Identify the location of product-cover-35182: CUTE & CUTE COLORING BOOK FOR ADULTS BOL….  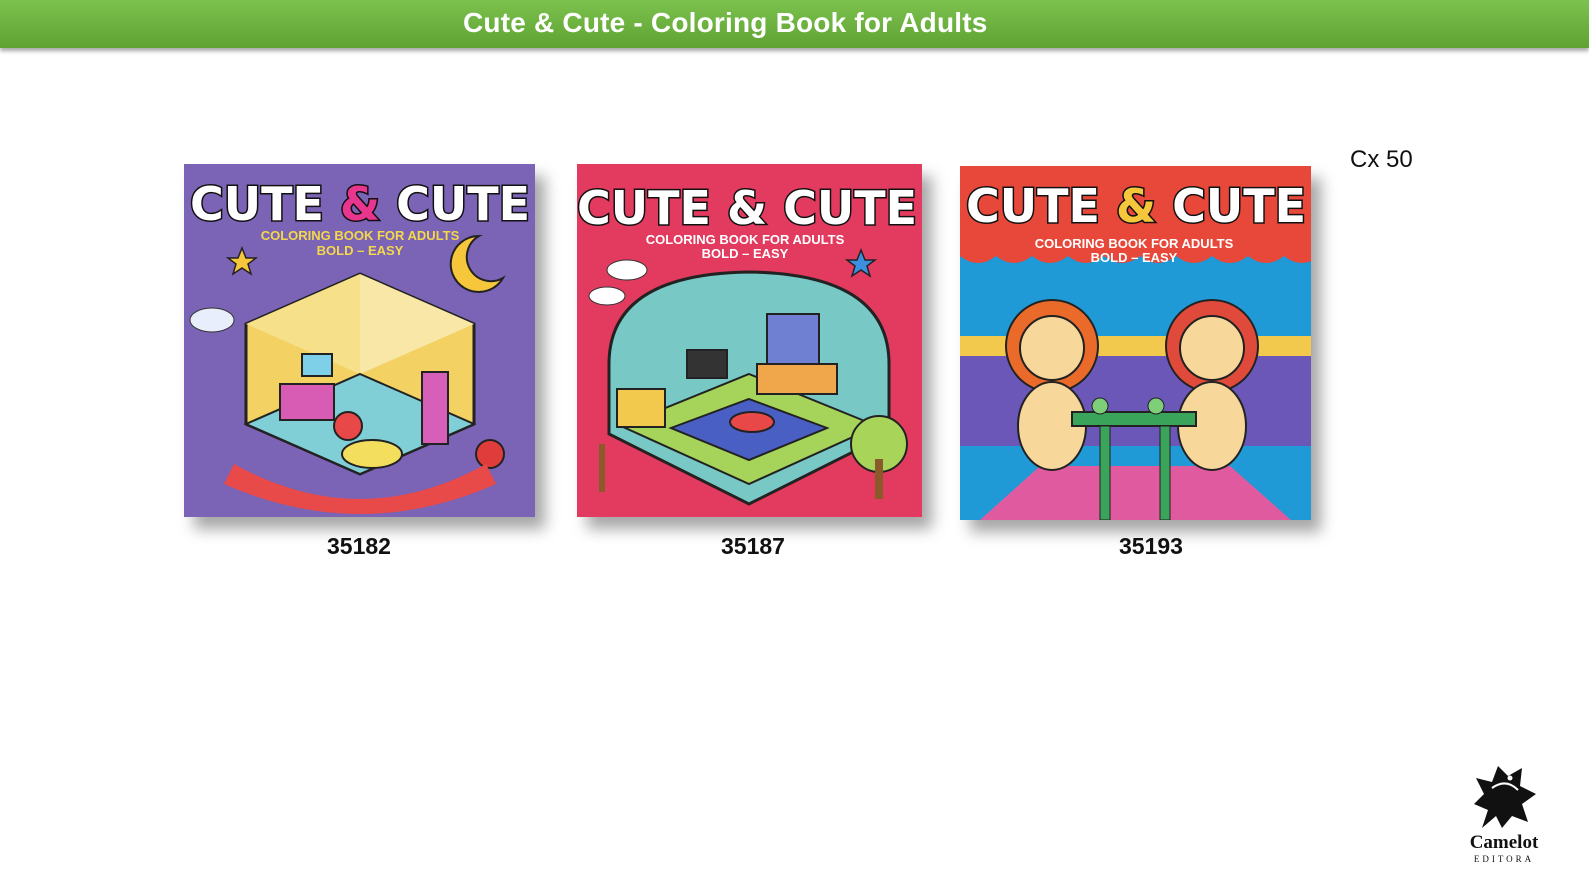
(359, 340).